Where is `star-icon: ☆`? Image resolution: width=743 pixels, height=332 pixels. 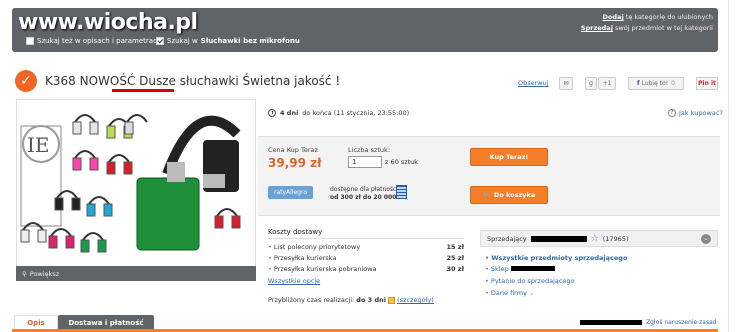
star-icon: ☆ is located at coordinates (594, 238).